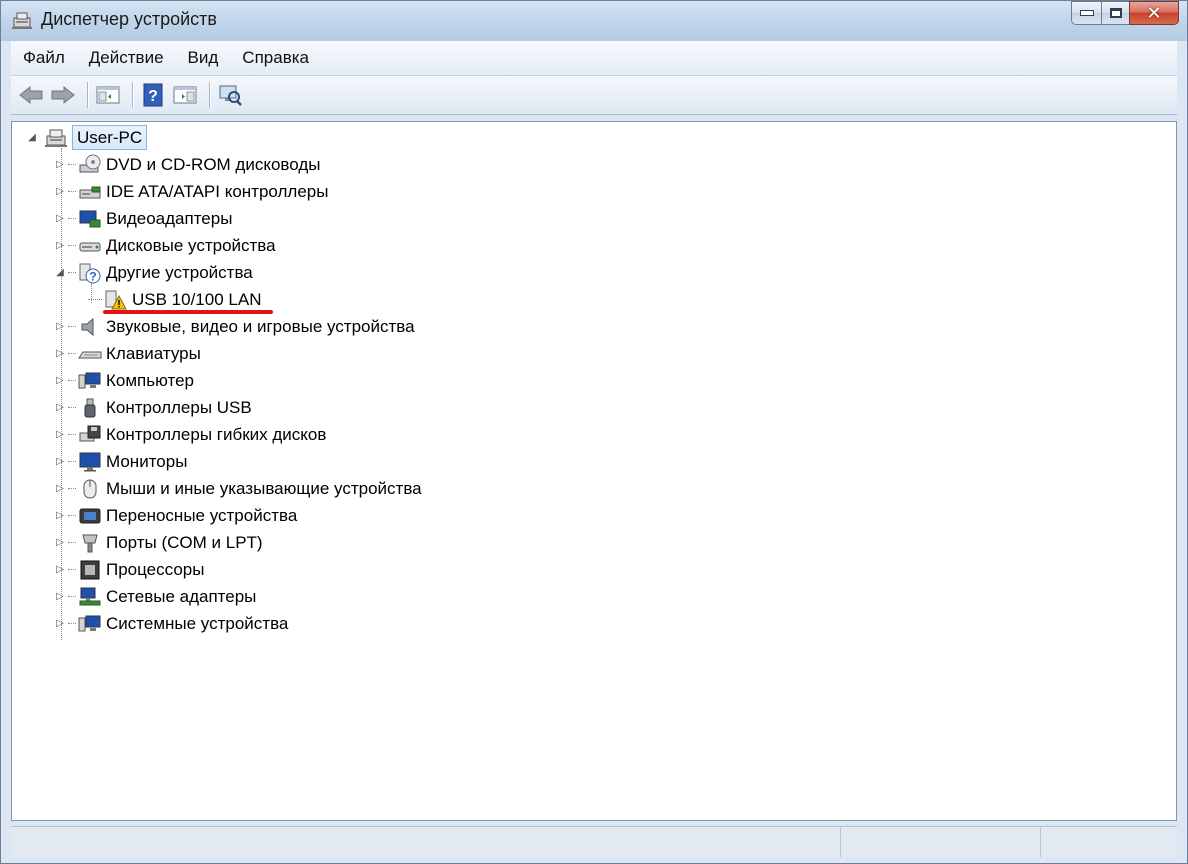 This screenshot has width=1188, height=864. I want to click on tree-category: ▷ Контроллеры USB, so click(153, 407).